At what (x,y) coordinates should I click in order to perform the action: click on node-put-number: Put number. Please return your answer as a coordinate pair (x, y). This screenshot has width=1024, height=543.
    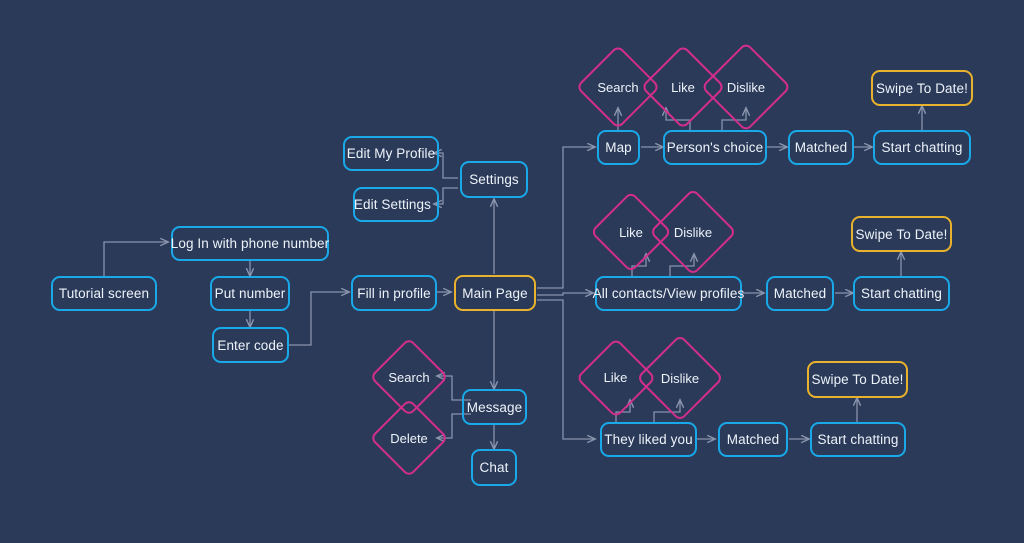
    Looking at the image, I should click on (250, 293).